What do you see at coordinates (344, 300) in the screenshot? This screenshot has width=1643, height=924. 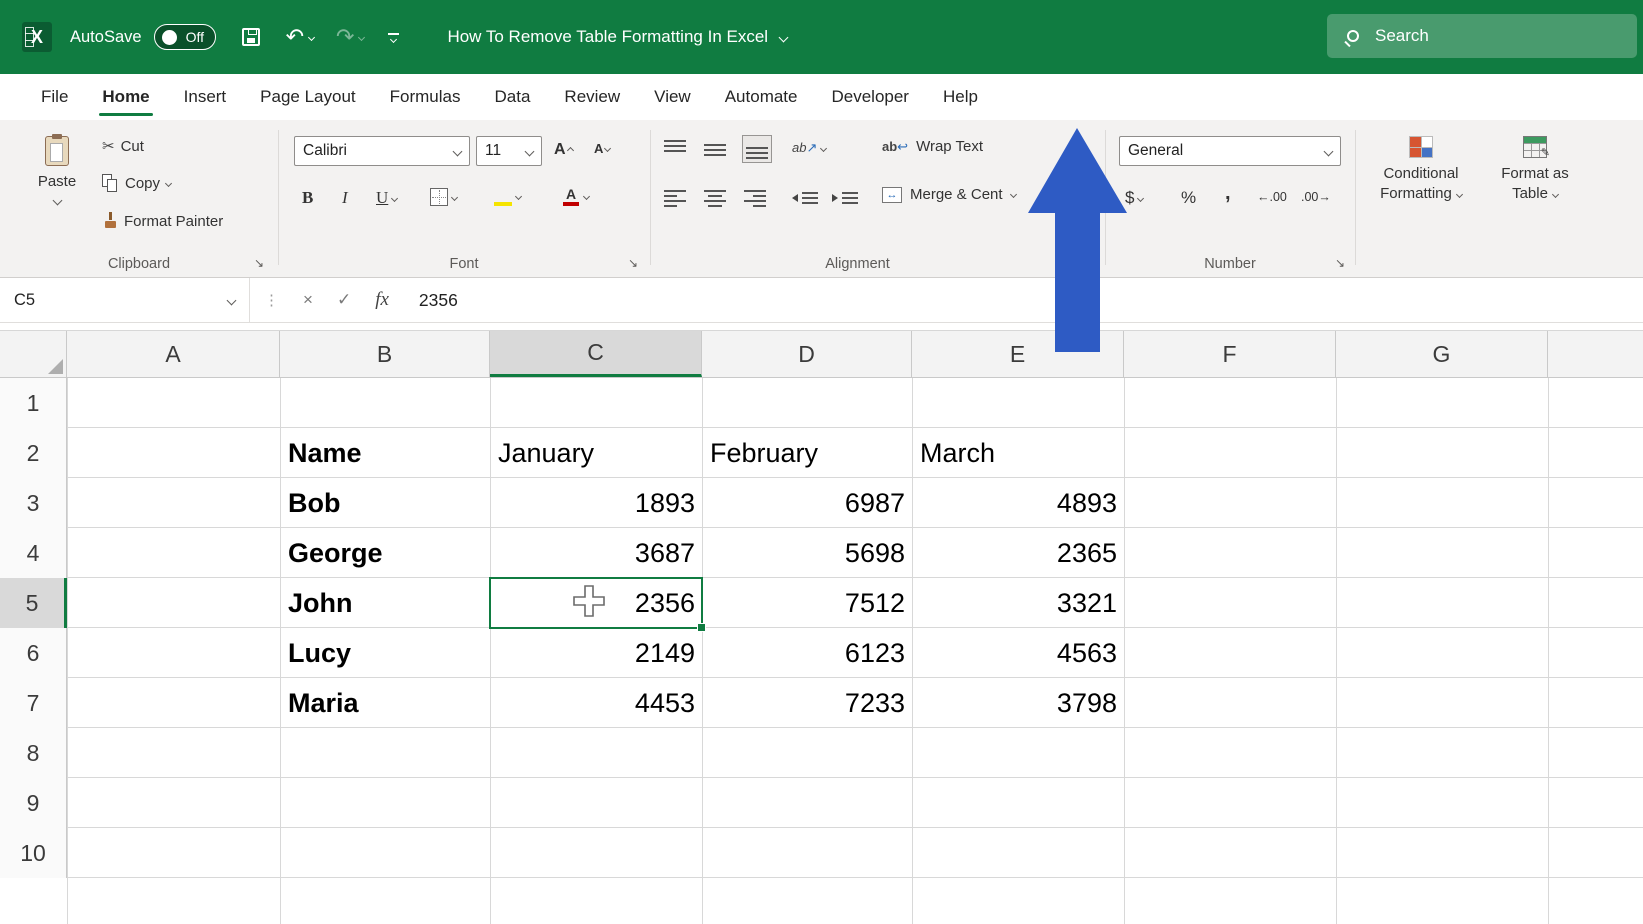 I see `confirm-entry-button: ✓` at bounding box center [344, 300].